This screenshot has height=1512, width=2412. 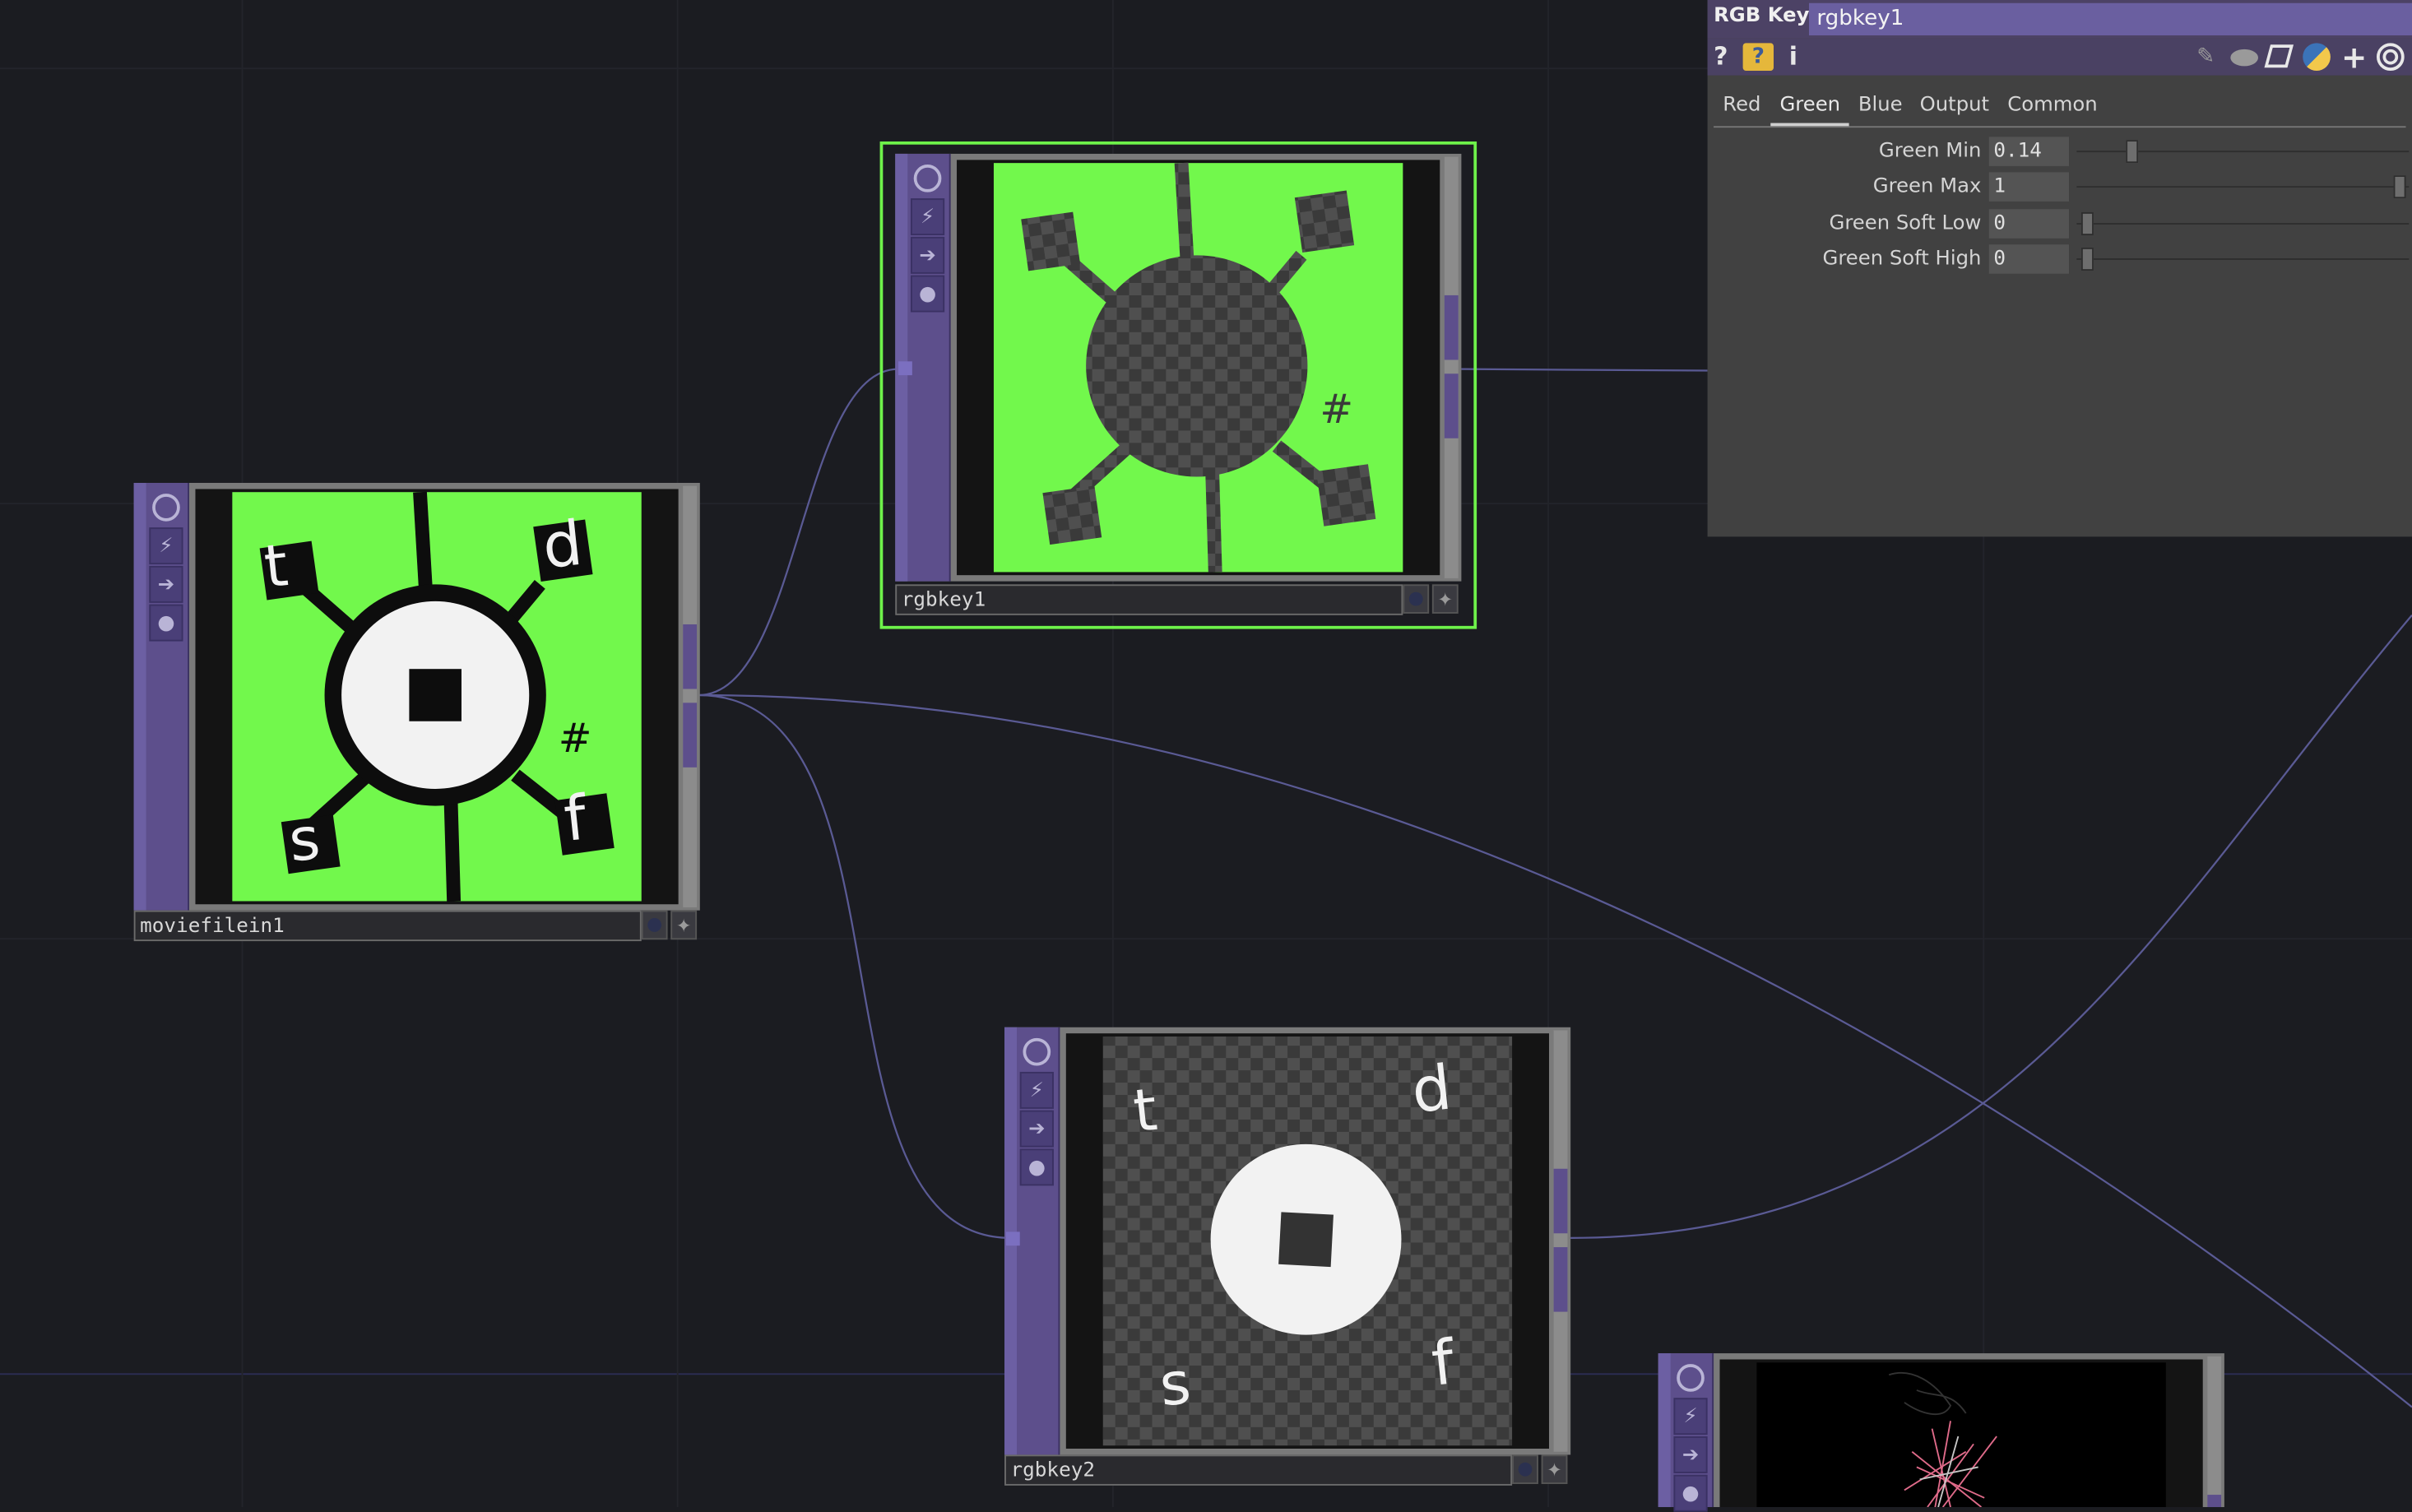 I want to click on node-partial: ⚡ ➔ ●, so click(x=1941, y=1432).